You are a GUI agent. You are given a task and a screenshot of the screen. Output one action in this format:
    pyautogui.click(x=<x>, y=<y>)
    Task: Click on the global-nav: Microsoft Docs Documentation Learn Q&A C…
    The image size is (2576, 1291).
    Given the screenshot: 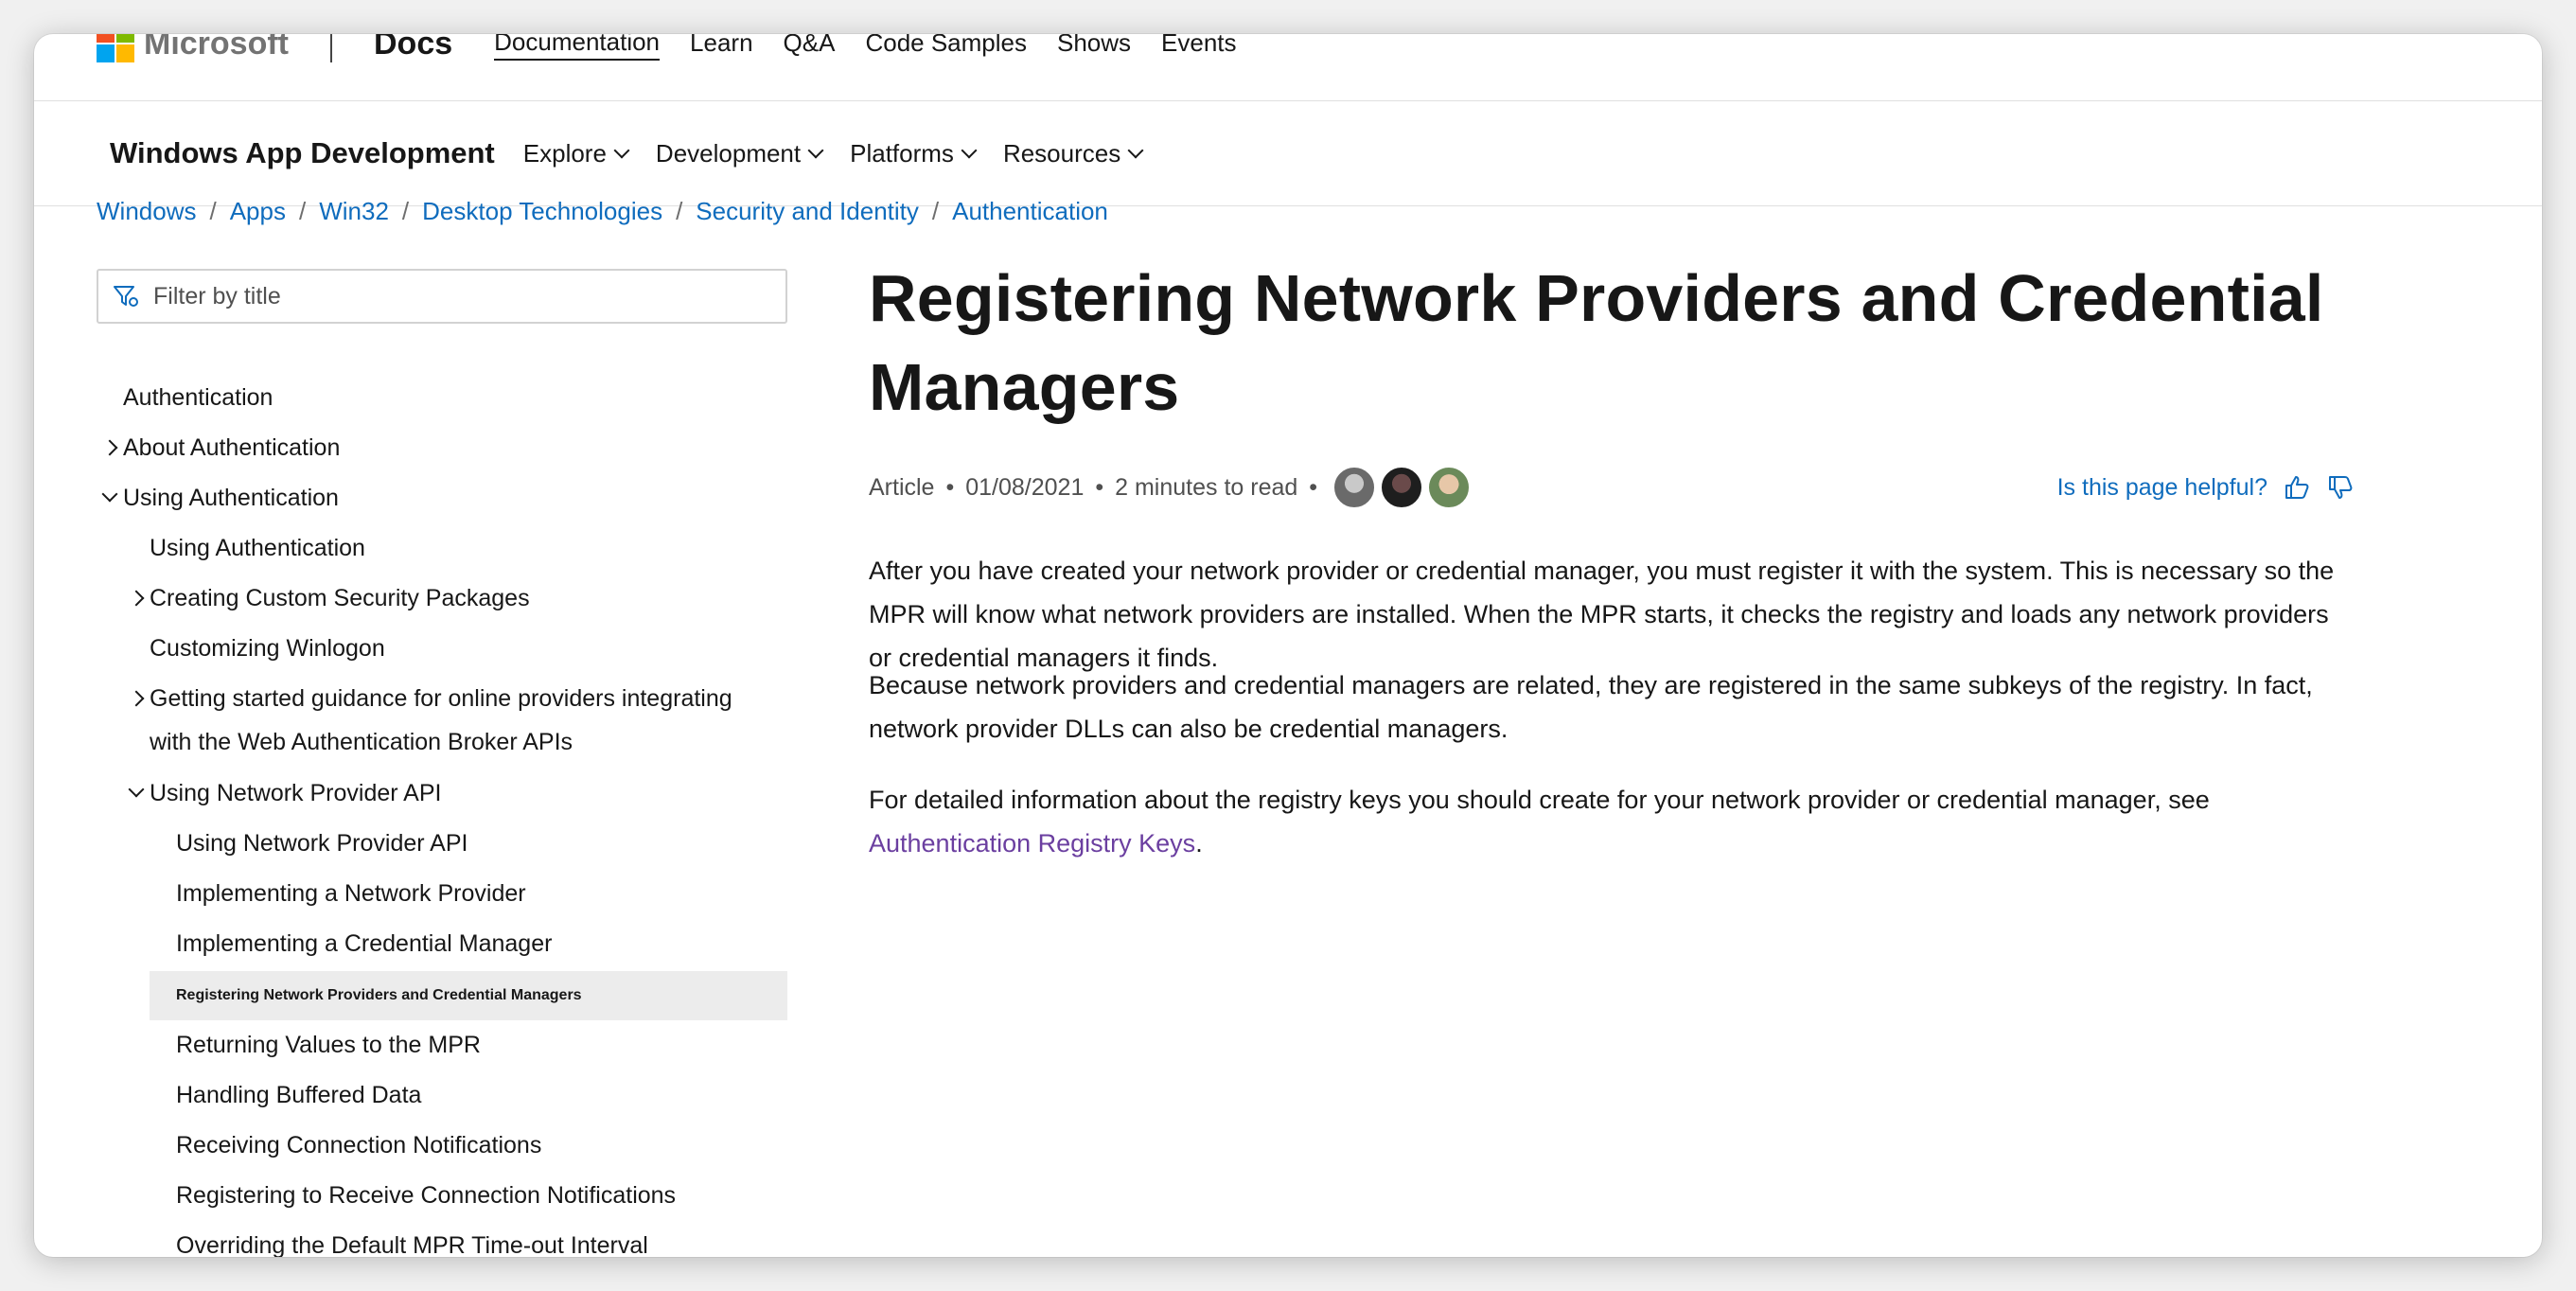 What is the action you would take?
    pyautogui.click(x=1288, y=57)
    